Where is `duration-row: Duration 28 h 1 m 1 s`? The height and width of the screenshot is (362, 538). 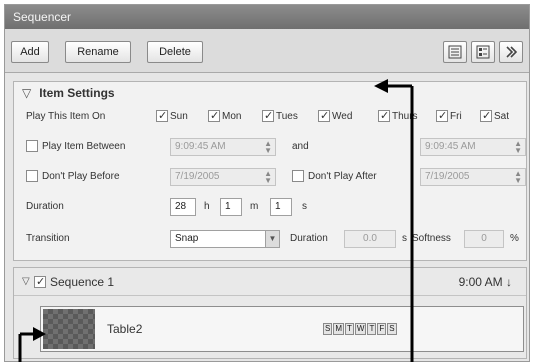
duration-row: Duration 28 h 1 m 1 s is located at coordinates (270, 207).